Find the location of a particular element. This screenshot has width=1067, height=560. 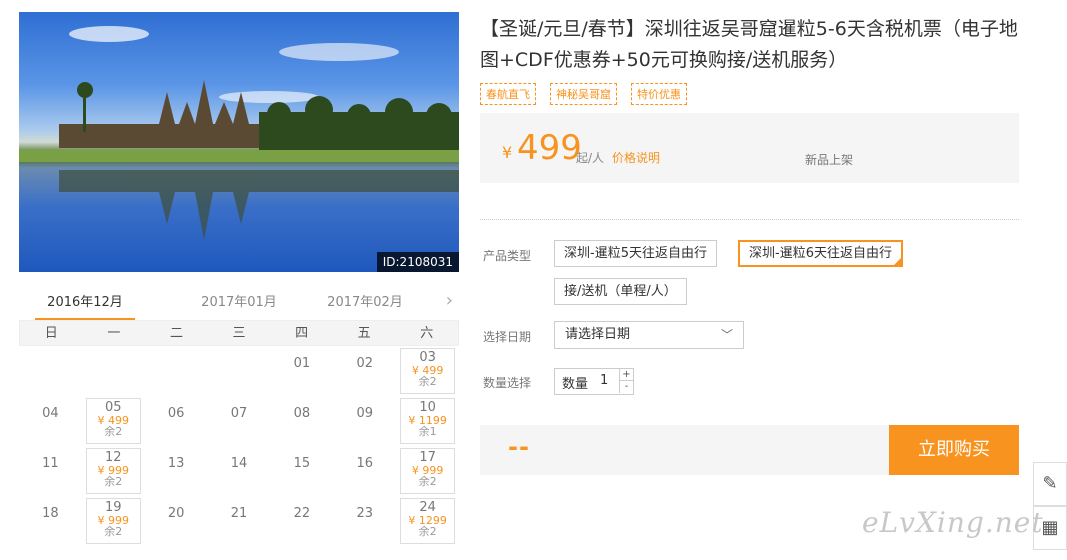

calendar-day: 13 is located at coordinates (176, 471).